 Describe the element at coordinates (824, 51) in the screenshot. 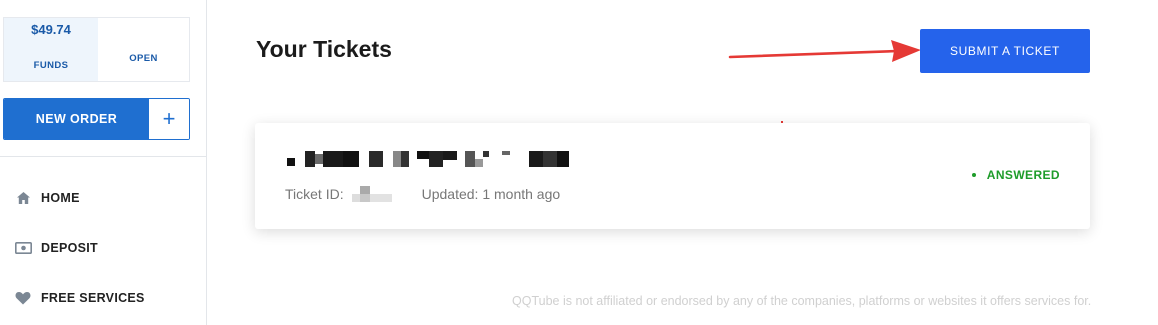

I see `annotation-arrow` at that location.